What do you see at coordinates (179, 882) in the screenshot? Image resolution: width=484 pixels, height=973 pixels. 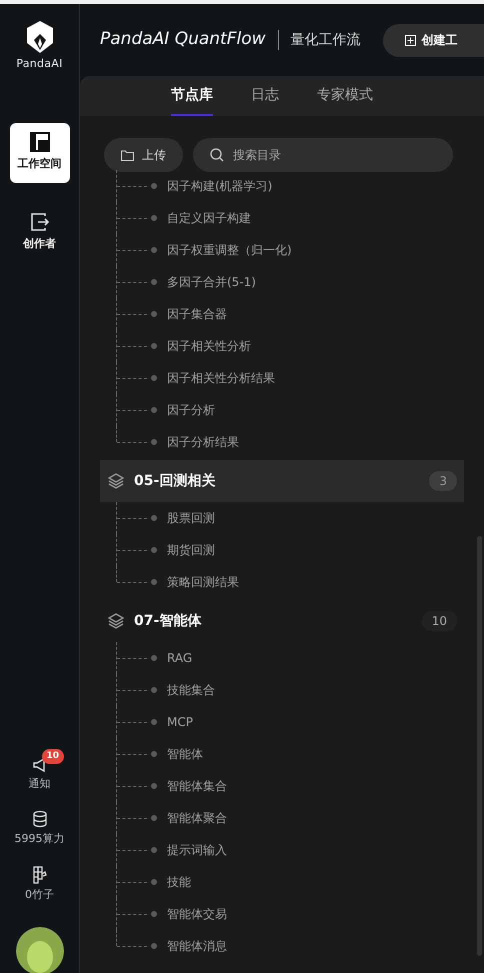 I see `node-item: 技能` at bounding box center [179, 882].